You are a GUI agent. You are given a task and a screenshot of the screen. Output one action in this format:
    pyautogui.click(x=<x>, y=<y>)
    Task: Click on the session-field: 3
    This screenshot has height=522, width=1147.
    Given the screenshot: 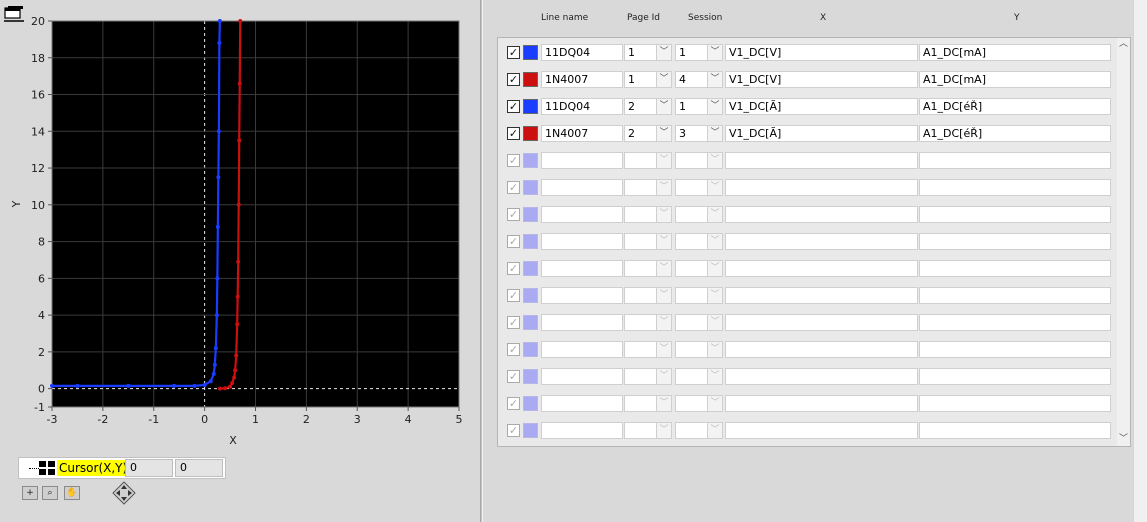 What is the action you would take?
    pyautogui.click(x=693, y=133)
    